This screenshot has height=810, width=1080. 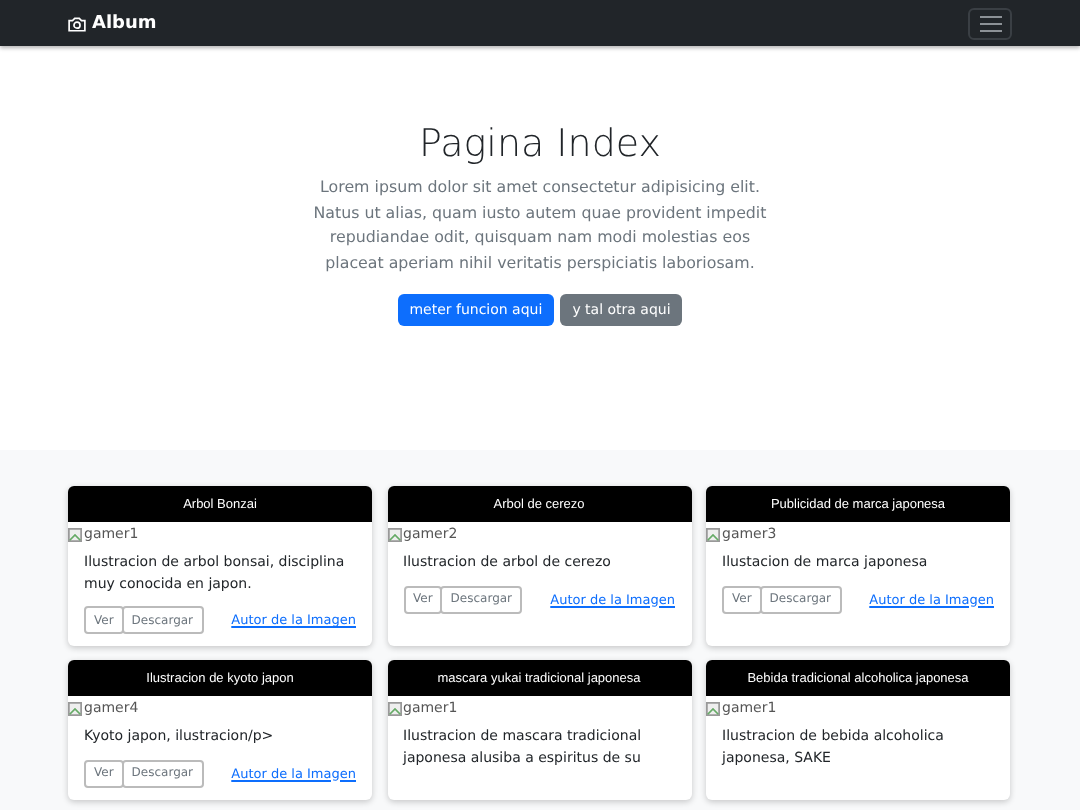 I want to click on camera-icon, so click(x=77, y=23).